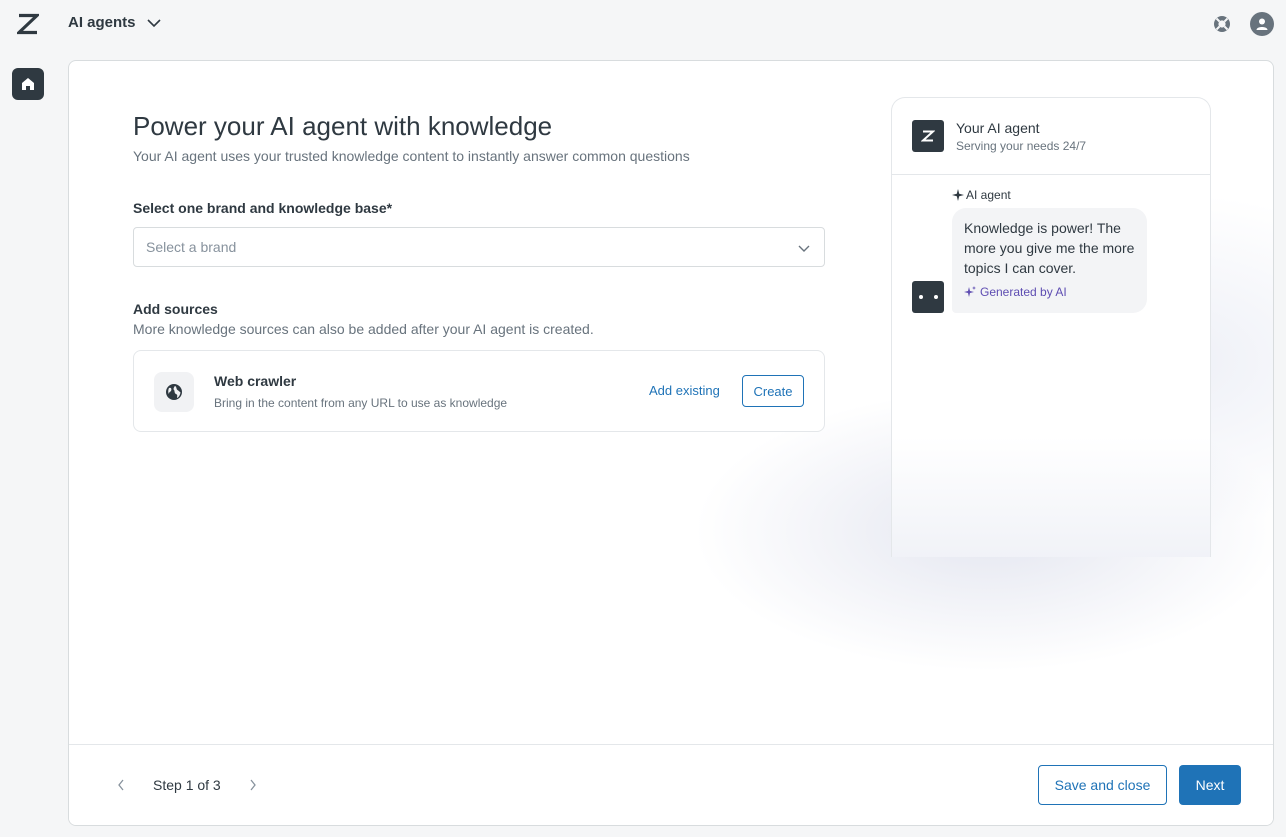 This screenshot has width=1286, height=837. I want to click on step-indicator: Step 1 of 3, so click(187, 785).